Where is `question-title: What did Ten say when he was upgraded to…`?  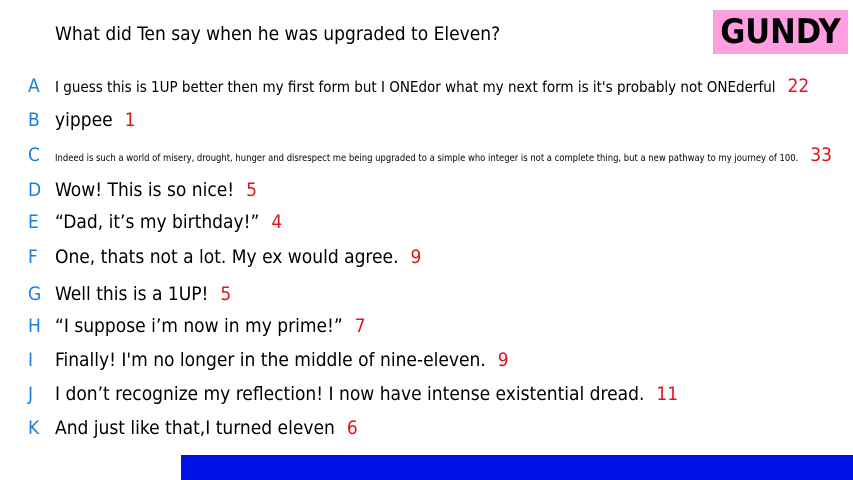 question-title: What did Ten say when he was upgraded to… is located at coordinates (278, 34).